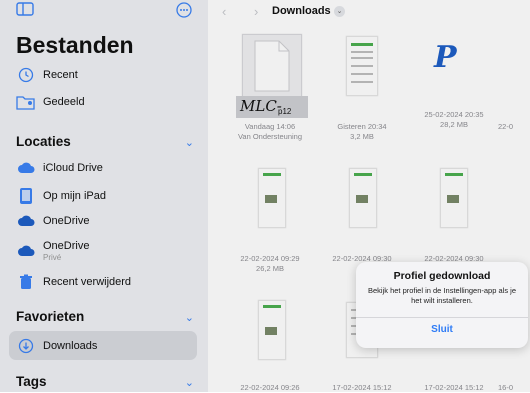 The height and width of the screenshot is (393, 530). What do you see at coordinates (369, 12) in the screenshot?
I see `toolbar: ‹ › Downloads ⌄` at bounding box center [369, 12].